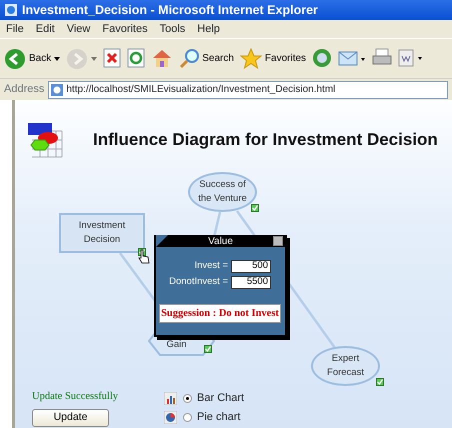  What do you see at coordinates (173, 29) in the screenshot?
I see `menu-item: Tools` at bounding box center [173, 29].